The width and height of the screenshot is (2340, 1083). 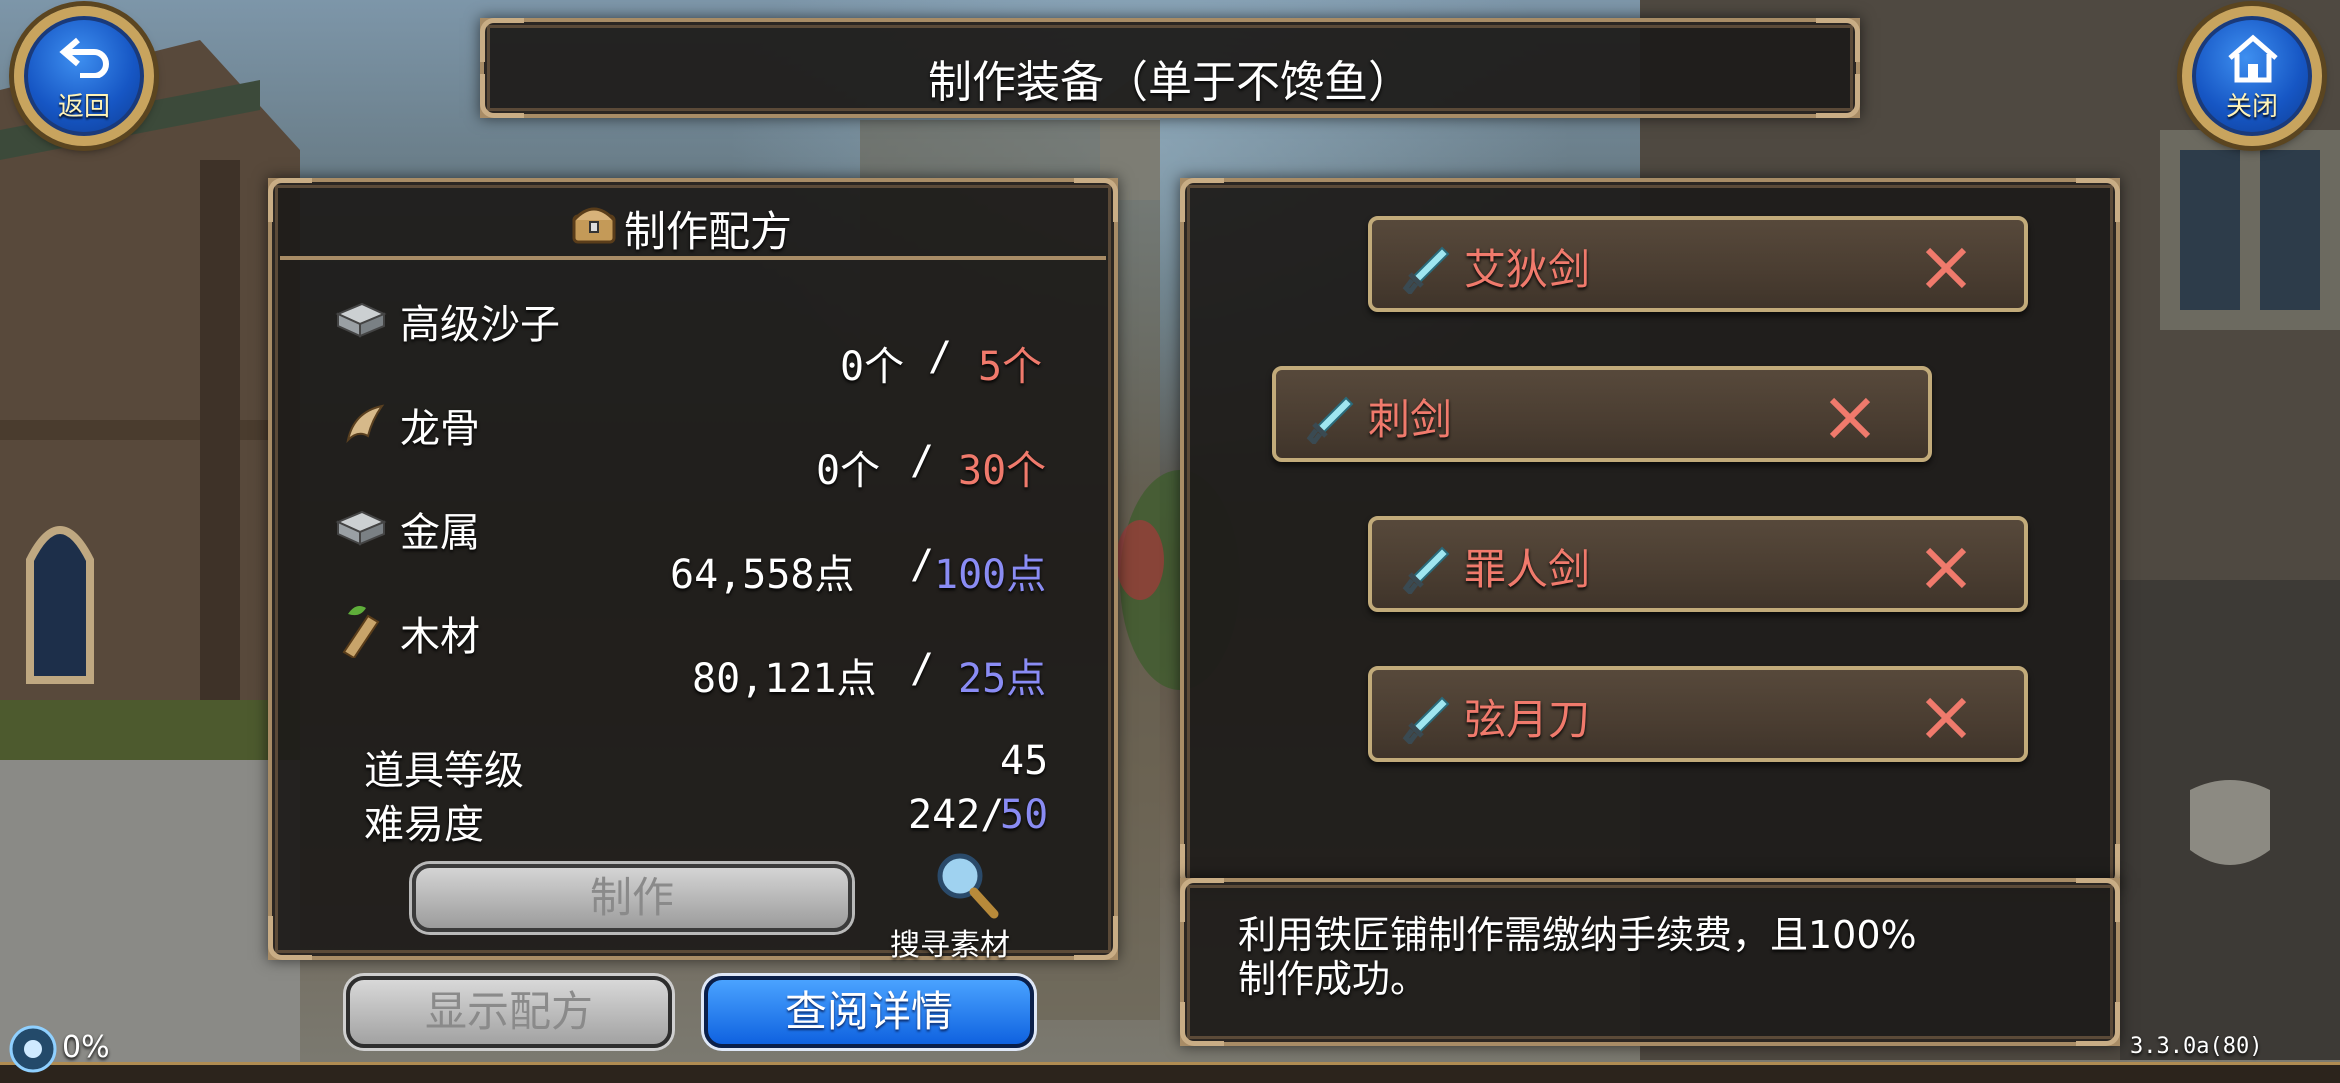 I want to click on material-have: 64,558点, so click(x=762, y=575).